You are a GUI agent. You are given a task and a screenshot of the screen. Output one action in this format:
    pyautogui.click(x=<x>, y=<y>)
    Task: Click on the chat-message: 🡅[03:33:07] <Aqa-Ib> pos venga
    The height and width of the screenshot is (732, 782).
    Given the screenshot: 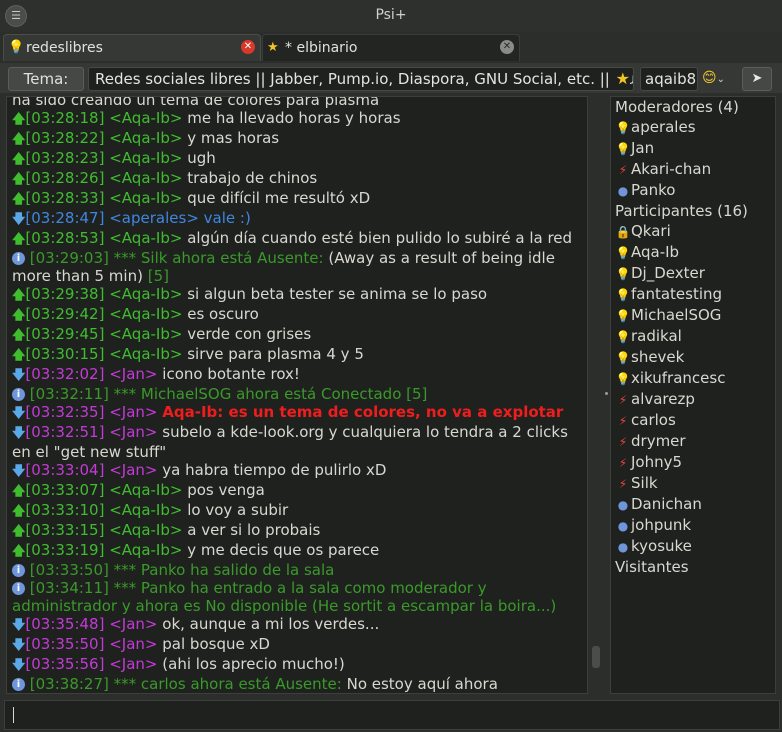 What is the action you would take?
    pyautogui.click(x=297, y=491)
    